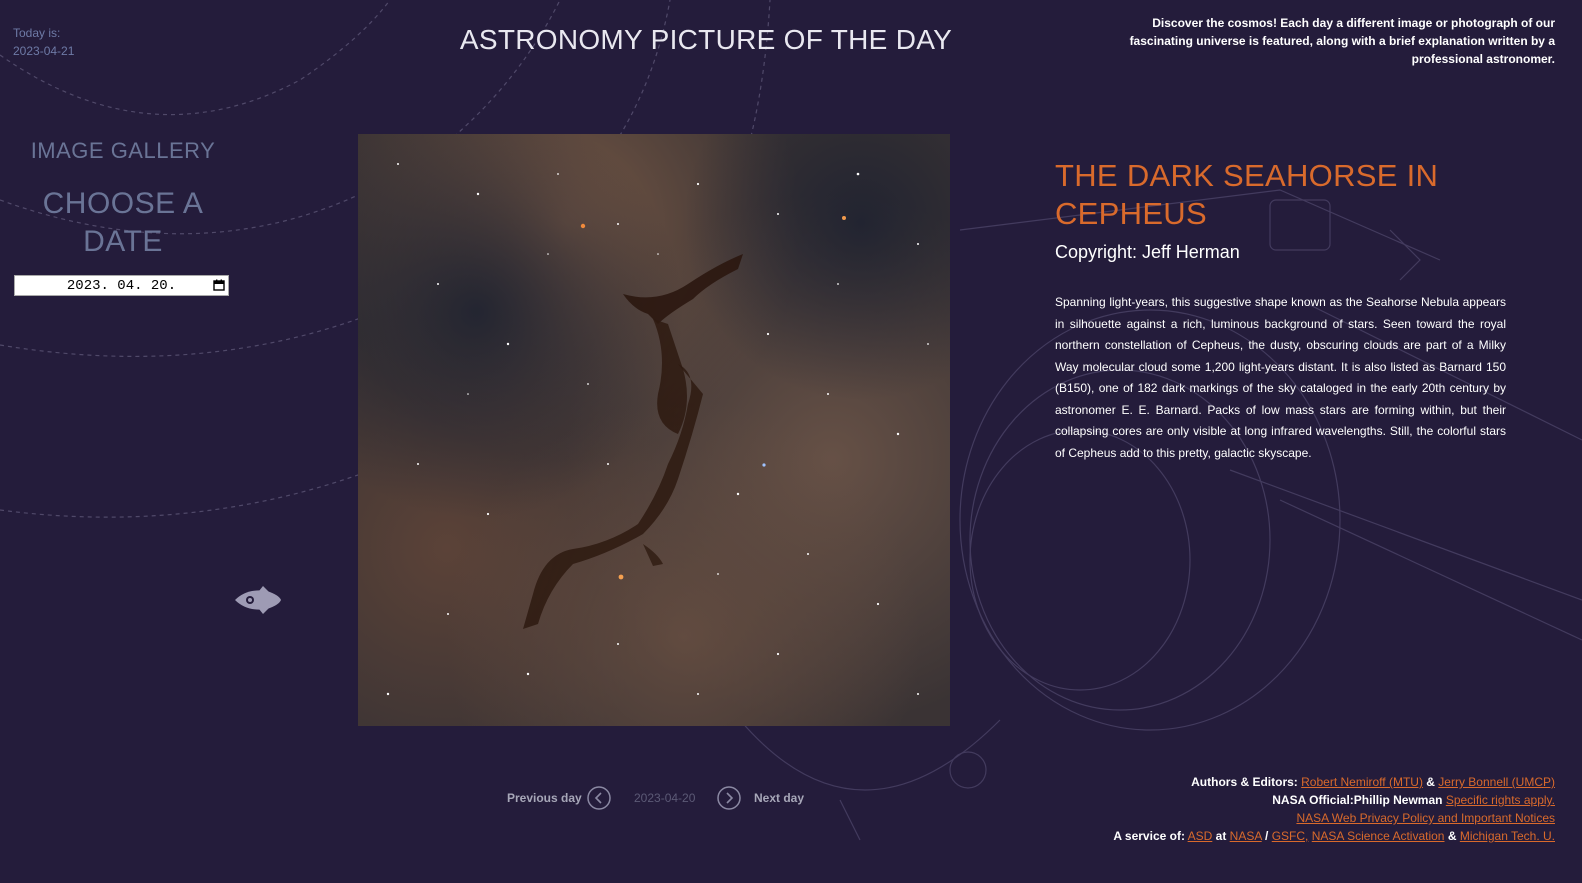 This screenshot has height=883, width=1582. I want to click on chevron-left-icon, so click(599, 798).